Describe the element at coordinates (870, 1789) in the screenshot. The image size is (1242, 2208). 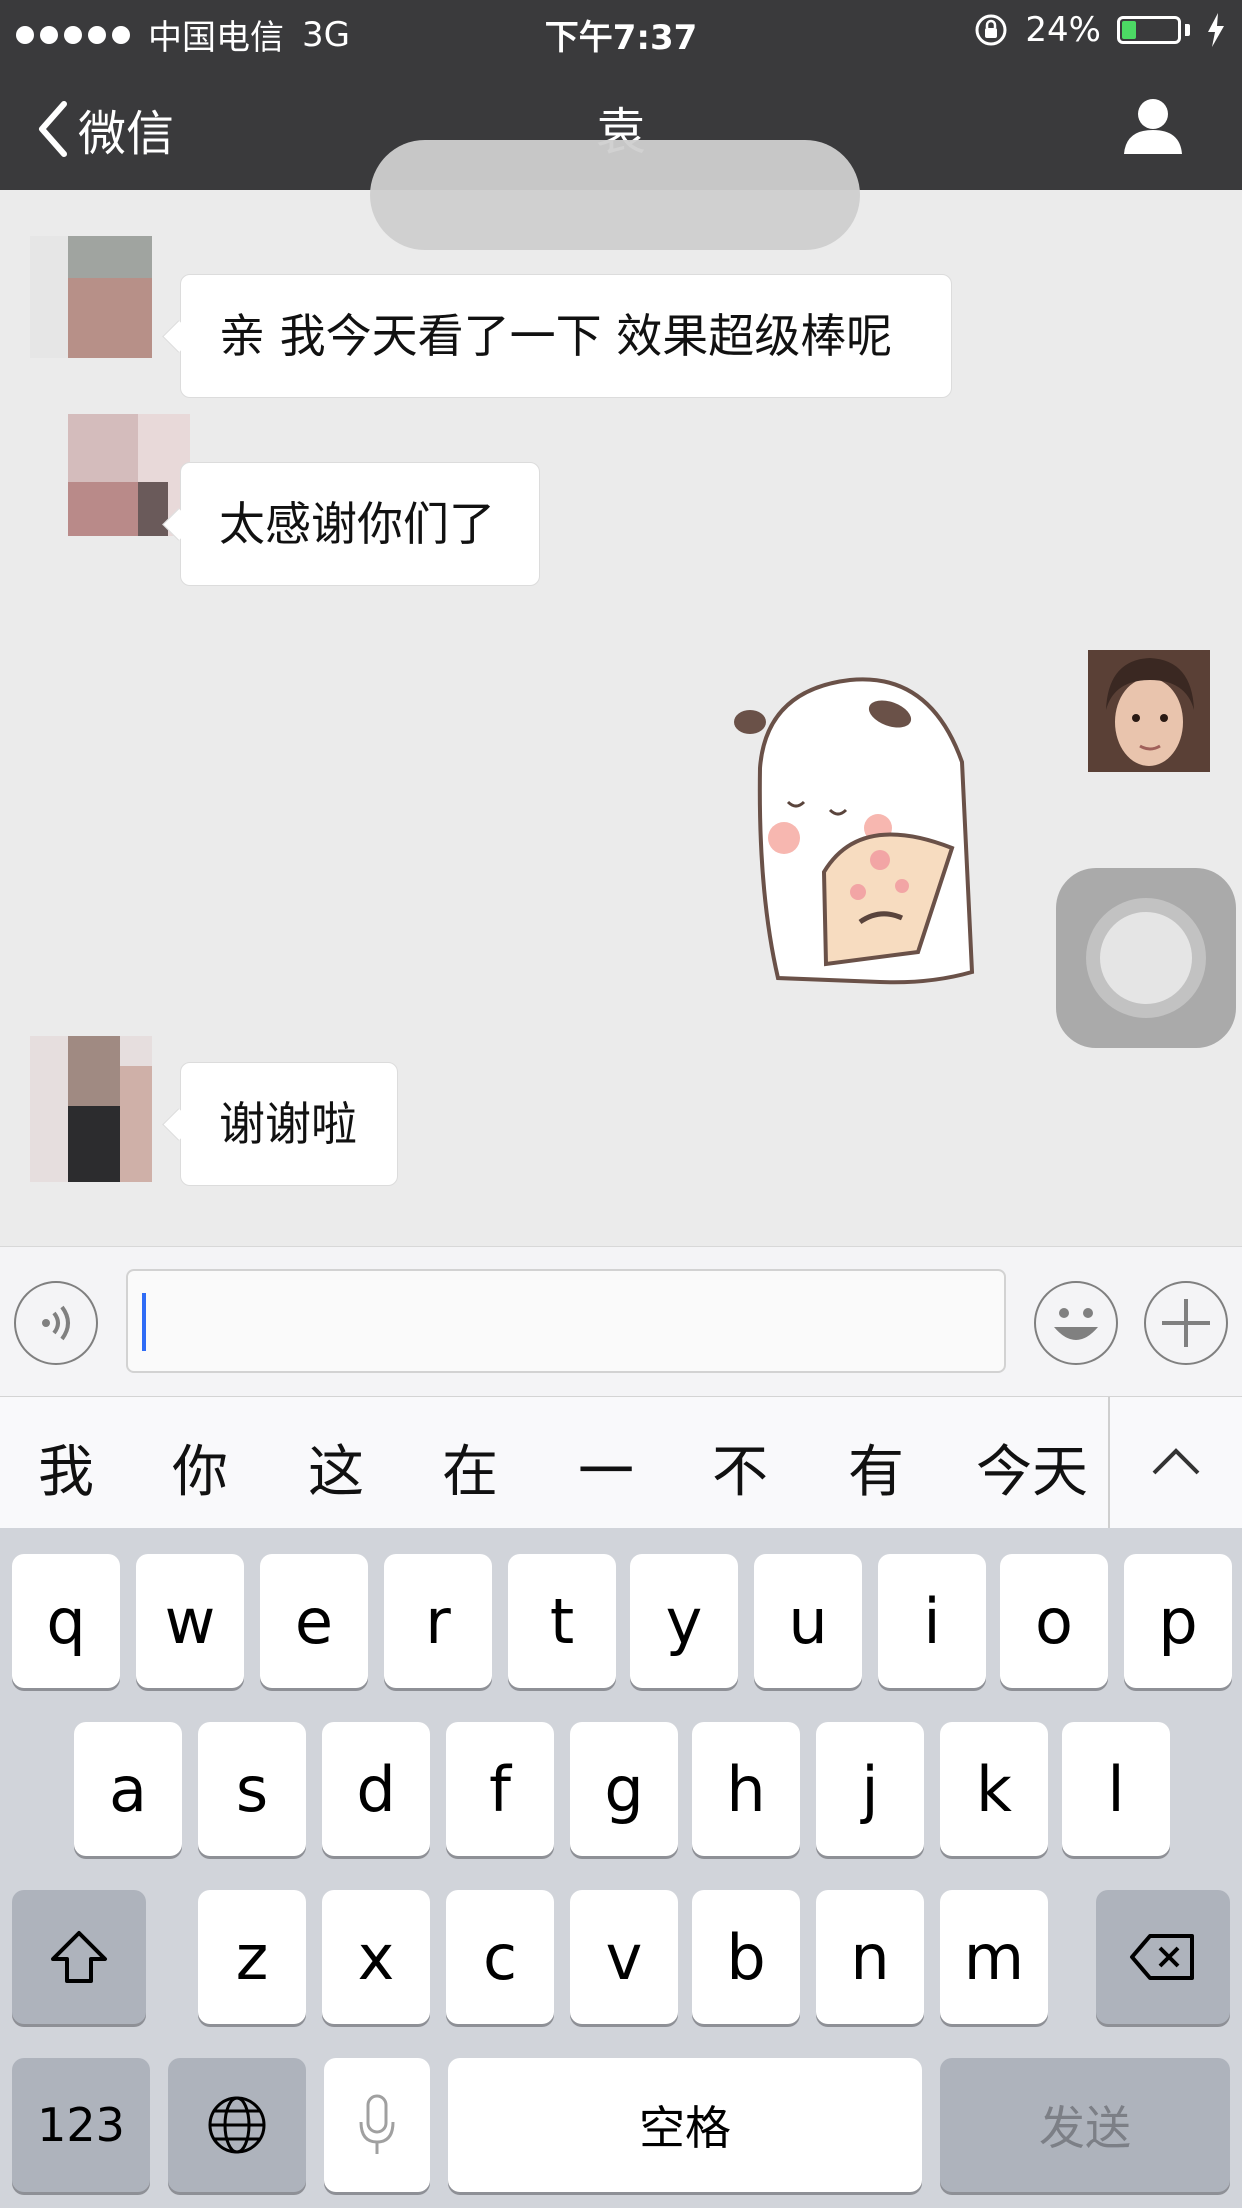
I see `key-j: j` at that location.